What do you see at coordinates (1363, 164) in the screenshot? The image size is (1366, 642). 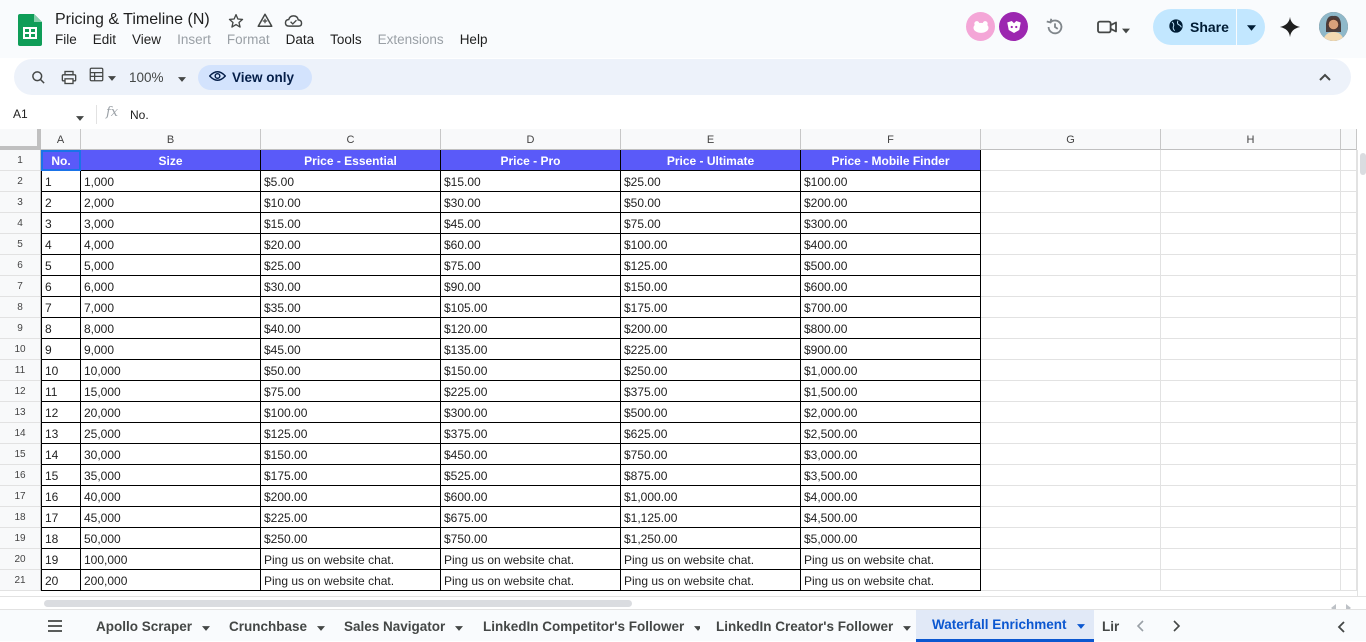 I see `vertical-scroll-thumb` at bounding box center [1363, 164].